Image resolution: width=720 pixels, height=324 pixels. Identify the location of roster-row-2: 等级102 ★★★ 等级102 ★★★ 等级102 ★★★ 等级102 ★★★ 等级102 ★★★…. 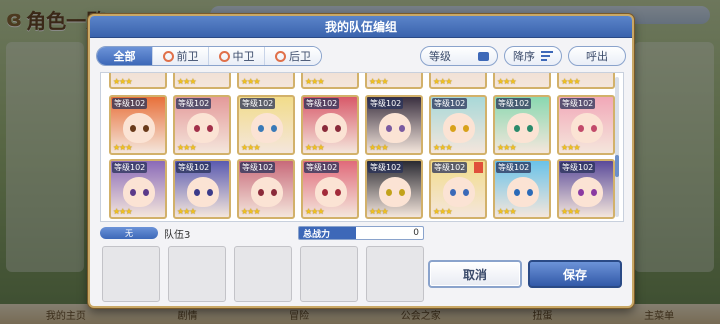
(362, 189).